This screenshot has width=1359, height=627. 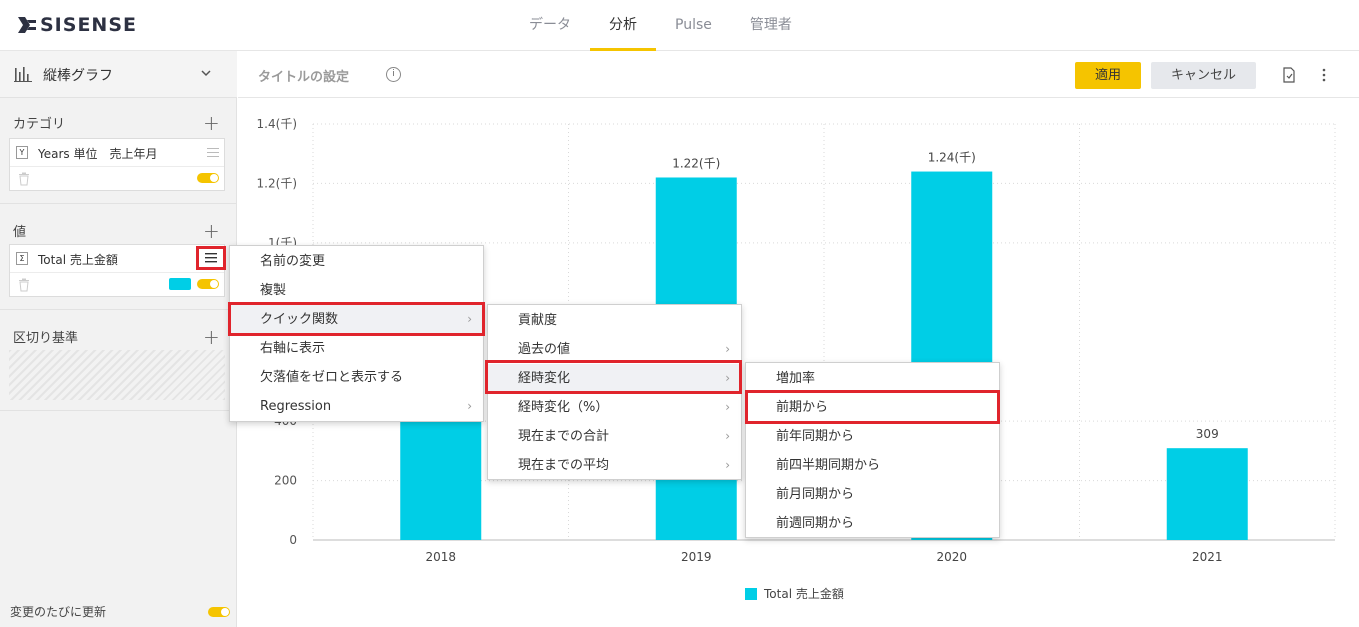 What do you see at coordinates (1289, 75) in the screenshot?
I see `export-icon` at bounding box center [1289, 75].